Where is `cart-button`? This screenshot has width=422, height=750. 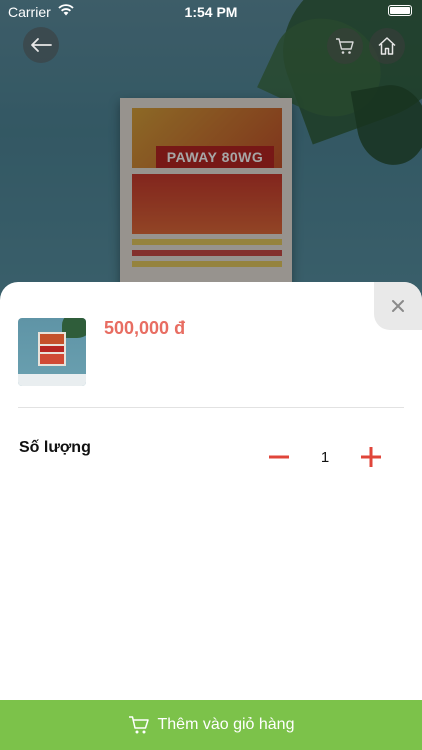
cart-button is located at coordinates (345, 46).